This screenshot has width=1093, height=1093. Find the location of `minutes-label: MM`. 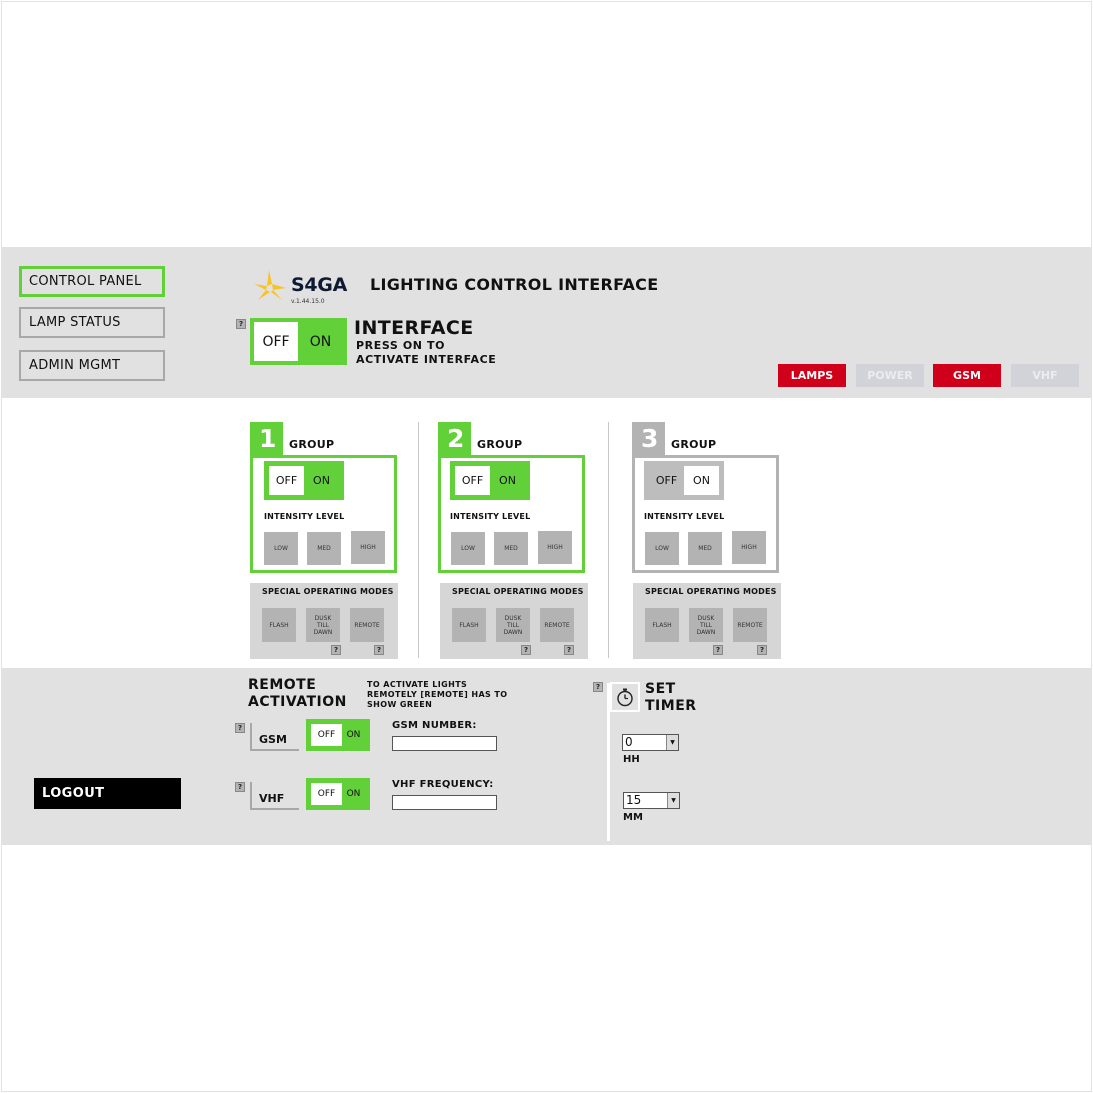

minutes-label: MM is located at coordinates (633, 817).